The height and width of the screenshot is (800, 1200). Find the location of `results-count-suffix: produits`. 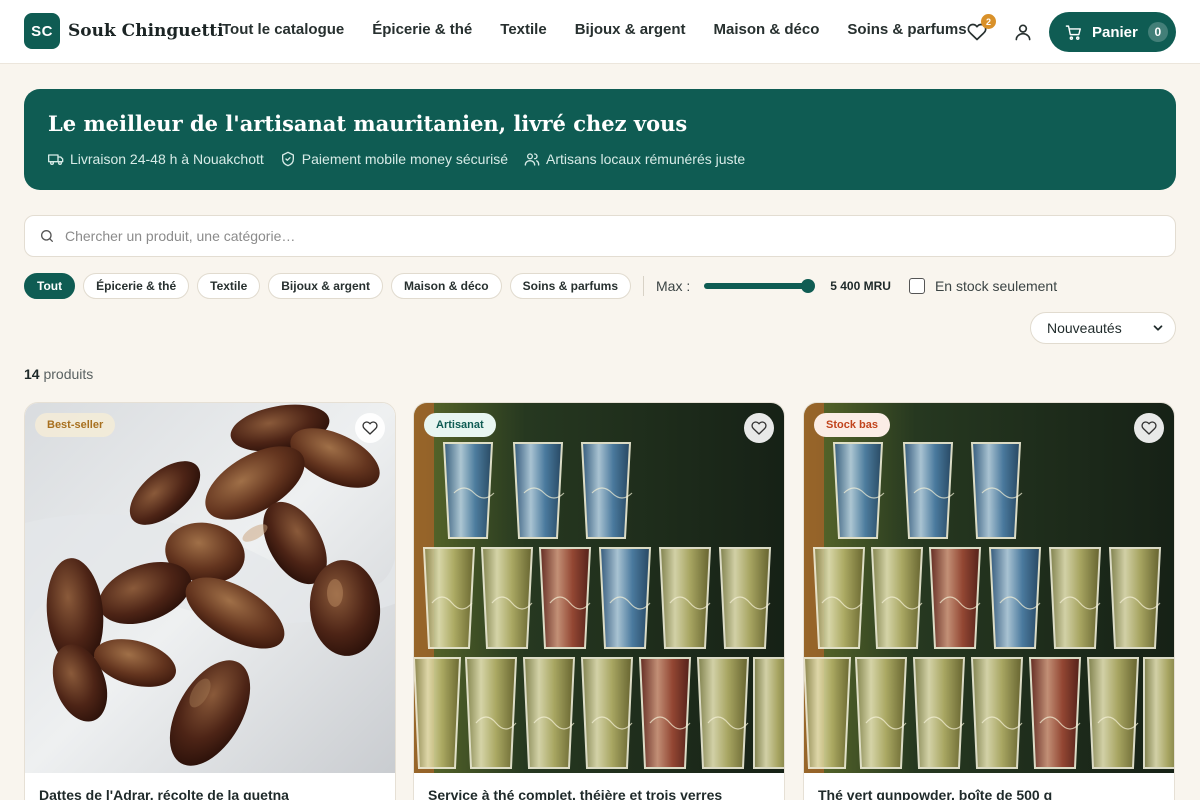

results-count-suffix: produits is located at coordinates (68, 374).